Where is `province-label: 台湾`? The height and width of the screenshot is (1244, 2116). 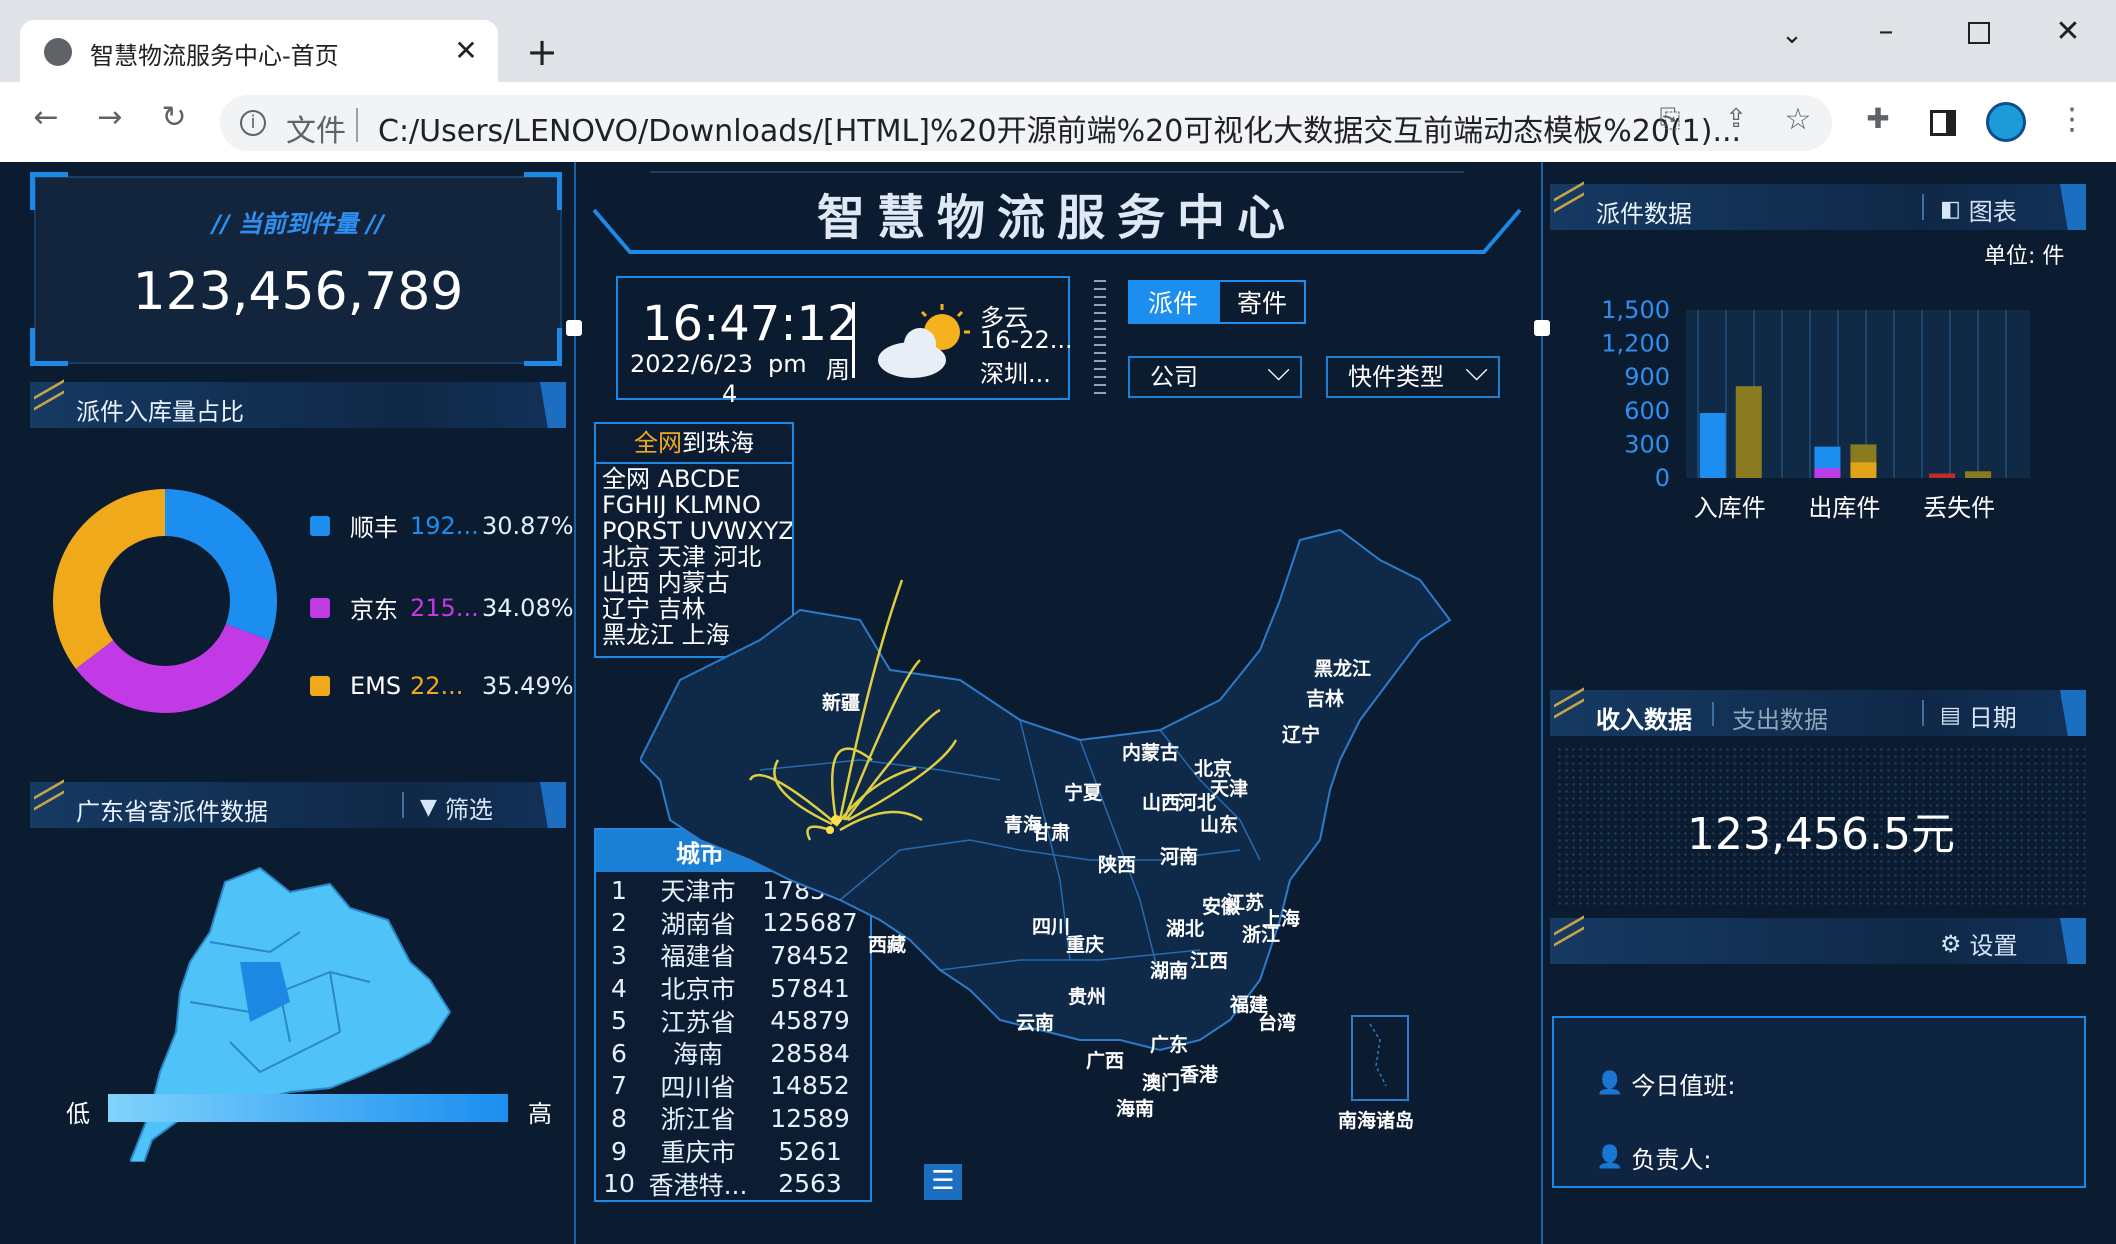
province-label: 台湾 is located at coordinates (1277, 1021).